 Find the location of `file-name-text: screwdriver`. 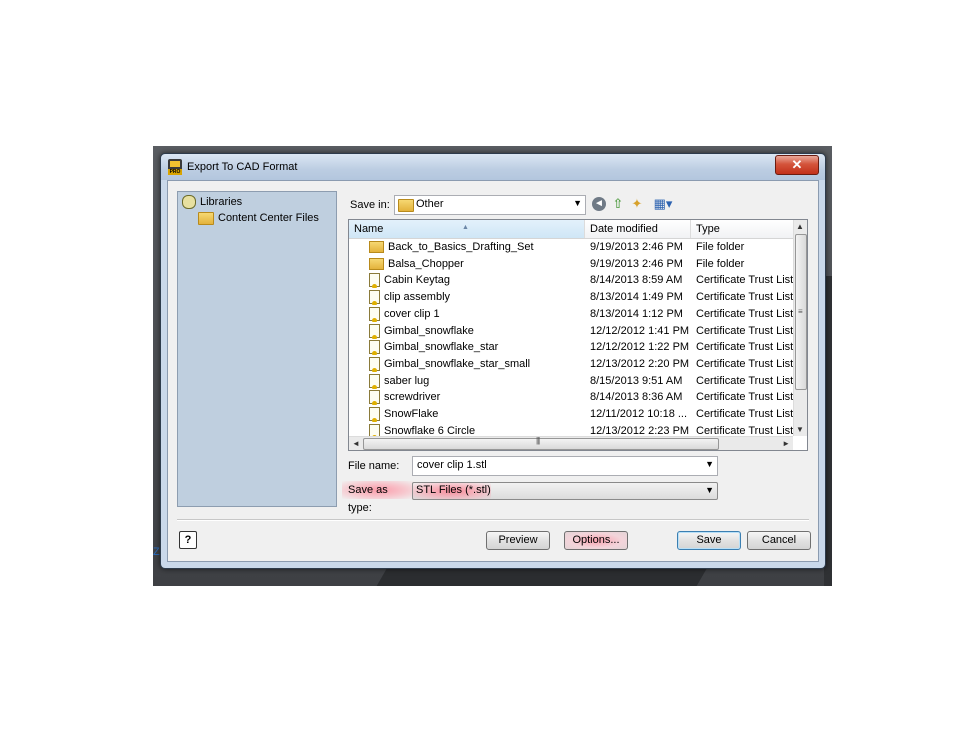

file-name-text: screwdriver is located at coordinates (412, 397).